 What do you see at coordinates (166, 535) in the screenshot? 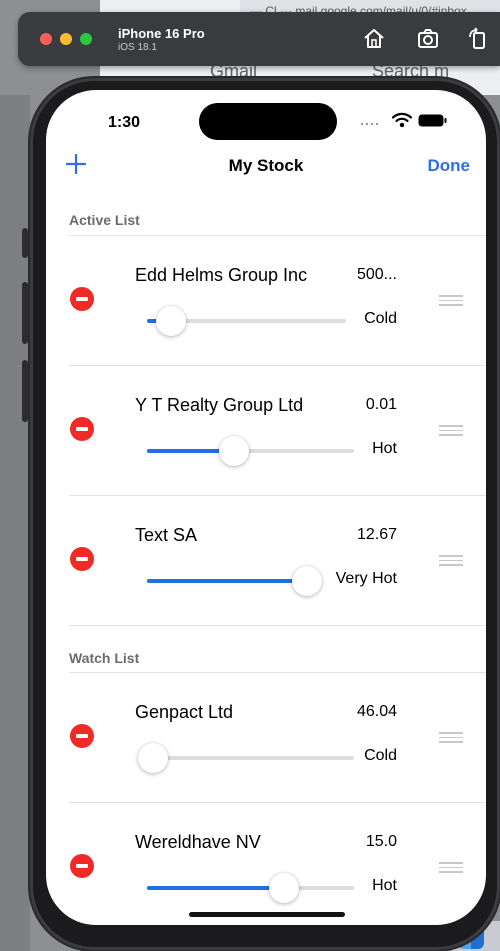
I see `stock-name: Text SA` at bounding box center [166, 535].